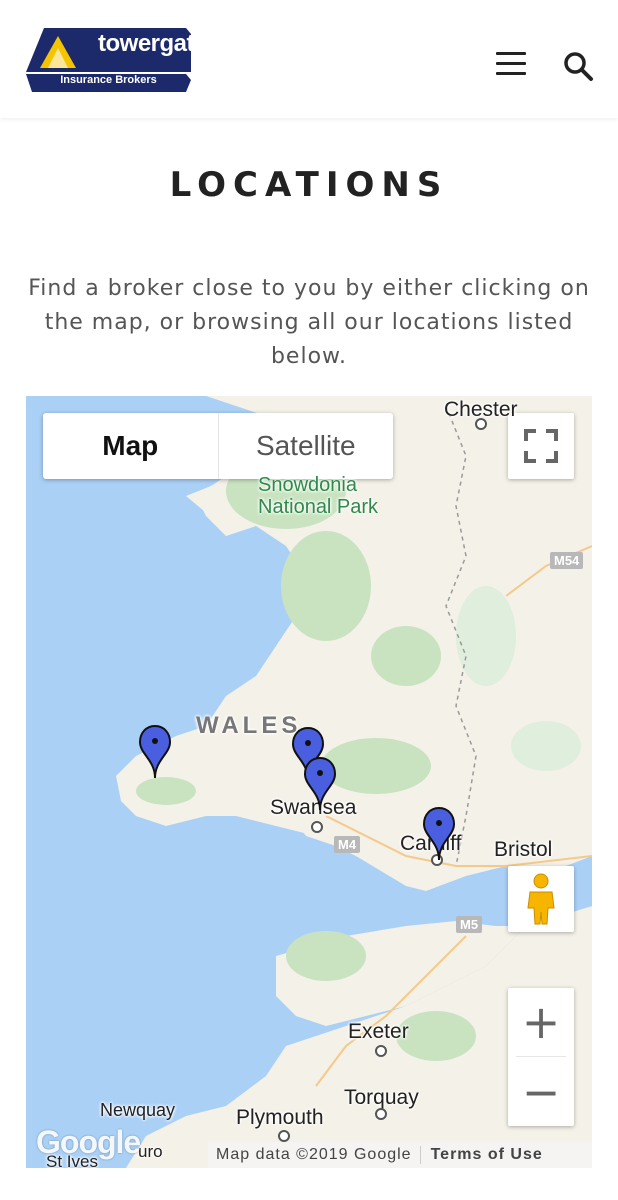  Describe the element at coordinates (131, 446) in the screenshot. I see `map-type-map-button: Map` at that location.